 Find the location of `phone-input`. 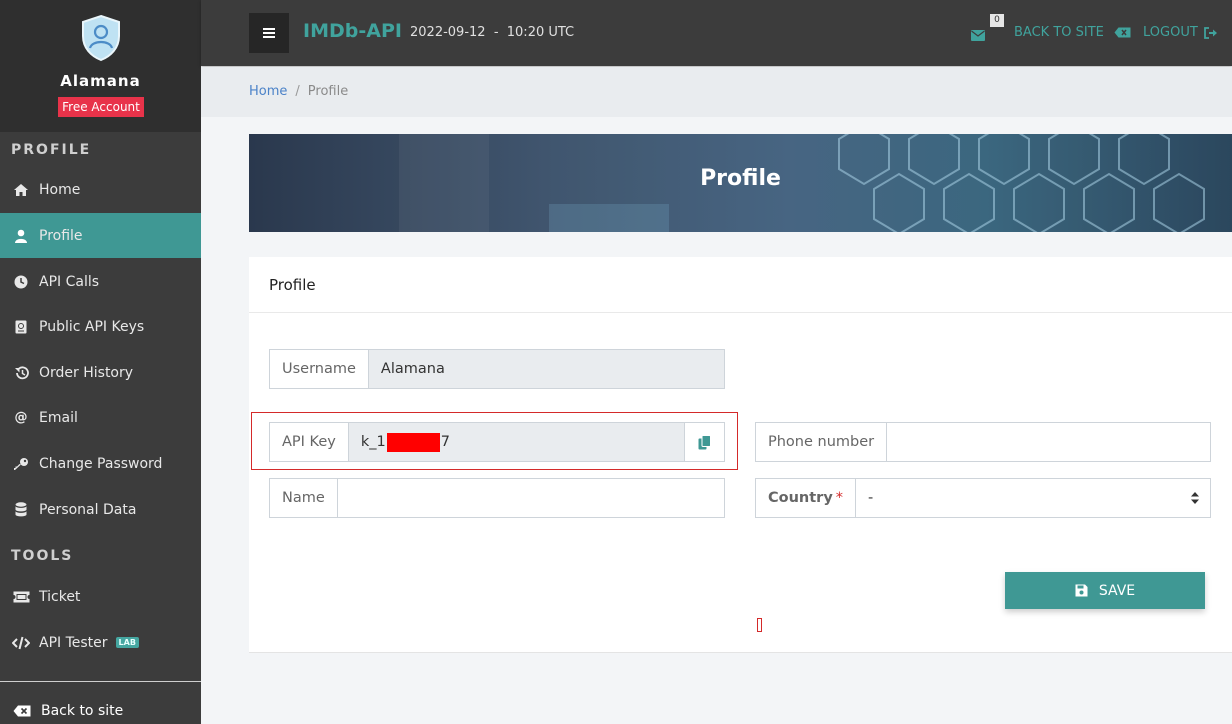

phone-input is located at coordinates (1048, 442).